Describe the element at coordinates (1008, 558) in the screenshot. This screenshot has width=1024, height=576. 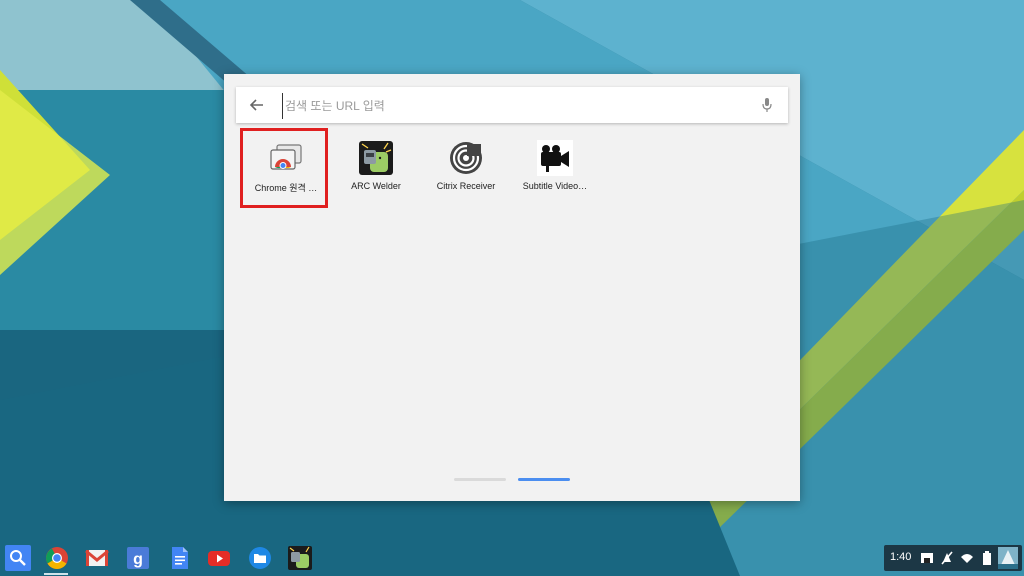
I see `avatar` at that location.